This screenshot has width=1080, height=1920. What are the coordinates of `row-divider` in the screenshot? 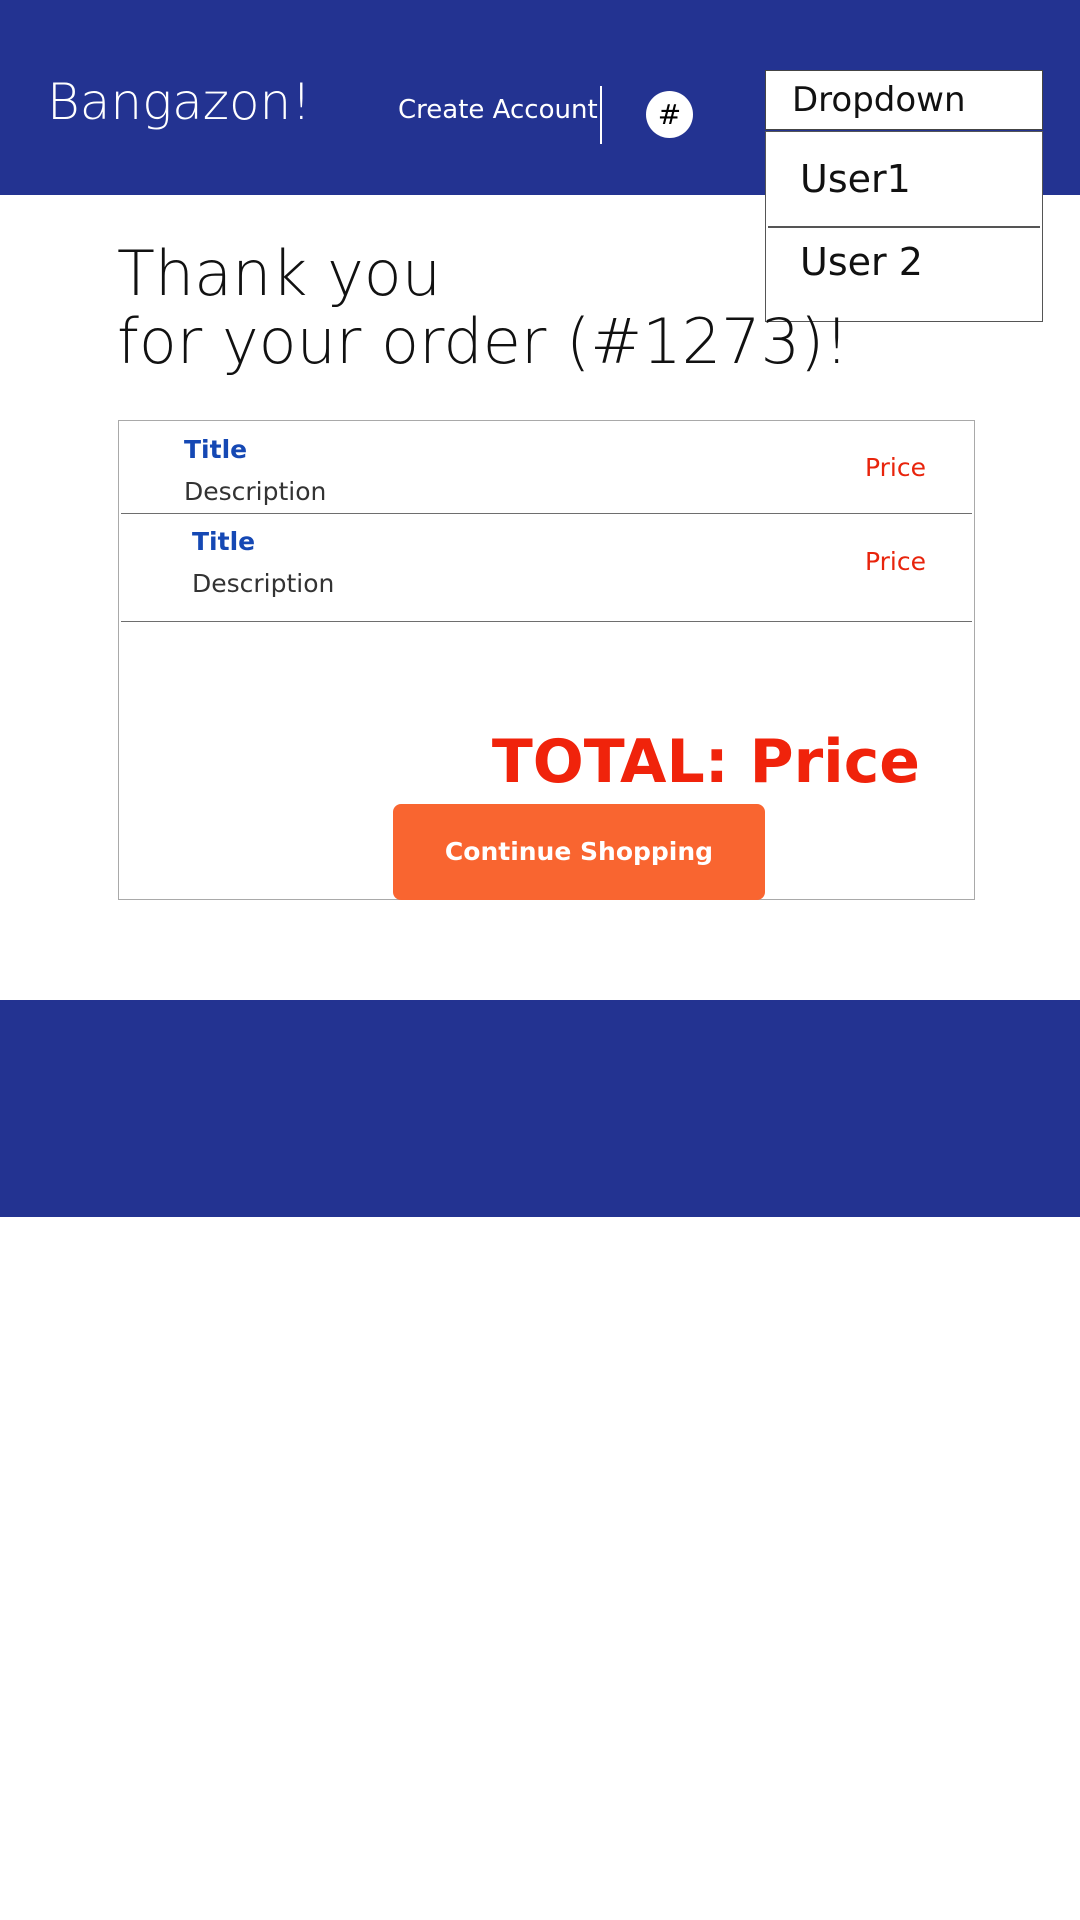 It's located at (546, 621).